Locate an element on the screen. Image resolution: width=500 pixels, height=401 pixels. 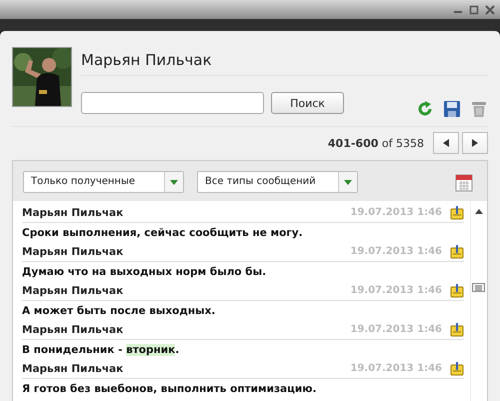
message-text: Я готов без выебонов, выполнить оптимизацию. is located at coordinates (170, 388).